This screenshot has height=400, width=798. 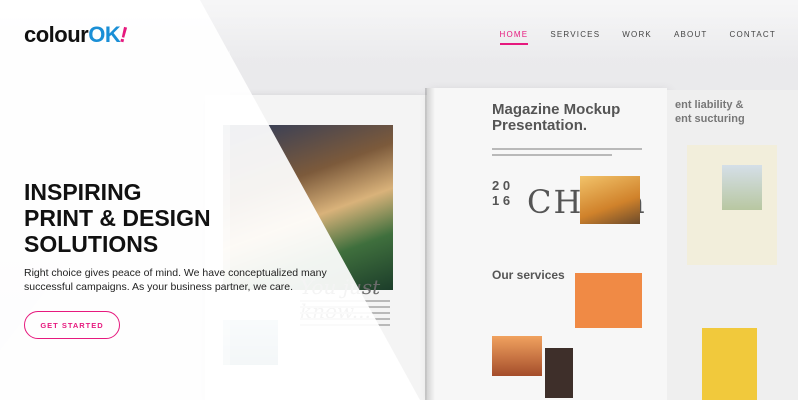 What do you see at coordinates (517, 356) in the screenshot?
I see `magazine-landscape-image` at bounding box center [517, 356].